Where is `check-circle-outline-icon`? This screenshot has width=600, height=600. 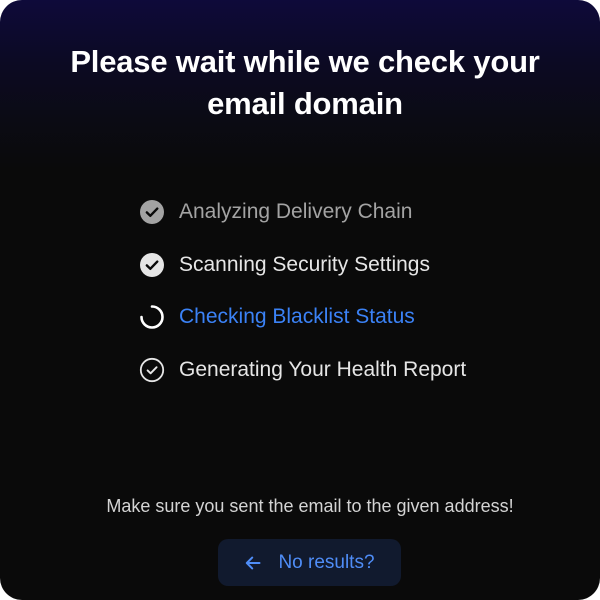 check-circle-outline-icon is located at coordinates (152, 369).